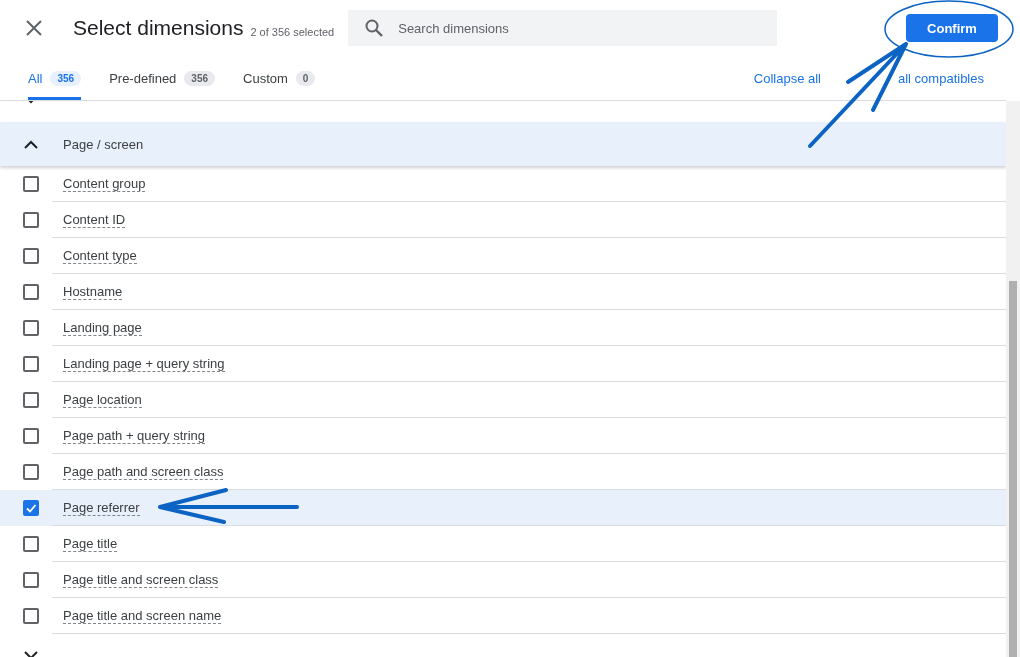 This screenshot has height=657, width=1020. Describe the element at coordinates (292, 31) in the screenshot. I see `selection-count: 2 of 356 selected` at that location.